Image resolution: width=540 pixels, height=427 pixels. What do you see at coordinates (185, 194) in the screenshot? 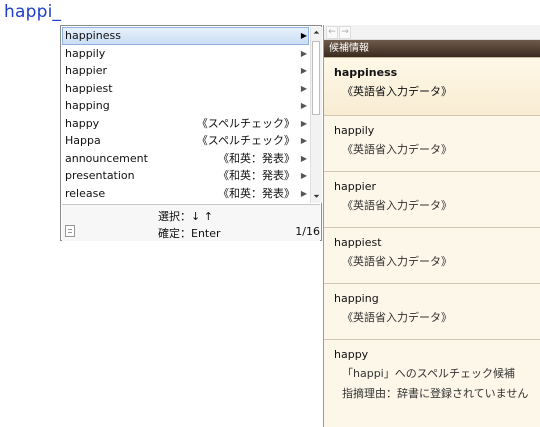
I see `candidate-row: release 《和英：発表》 ▶` at bounding box center [185, 194].